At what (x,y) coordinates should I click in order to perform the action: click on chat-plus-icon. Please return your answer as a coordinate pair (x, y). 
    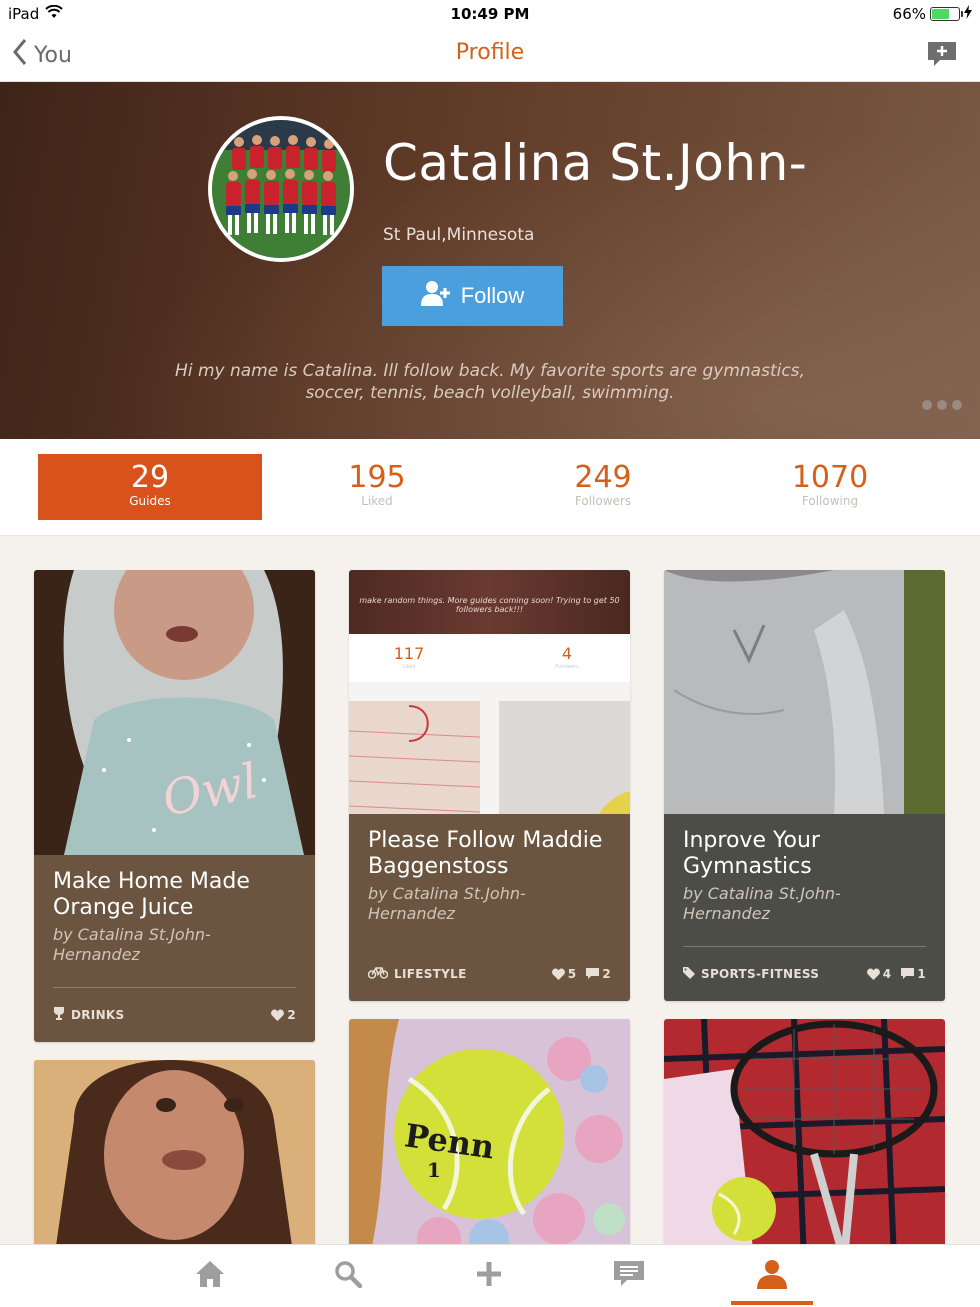
    Looking at the image, I should click on (942, 57).